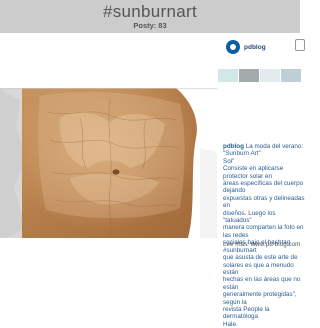  I want to click on hashtag-title: #sunburnart, so click(150, 11).